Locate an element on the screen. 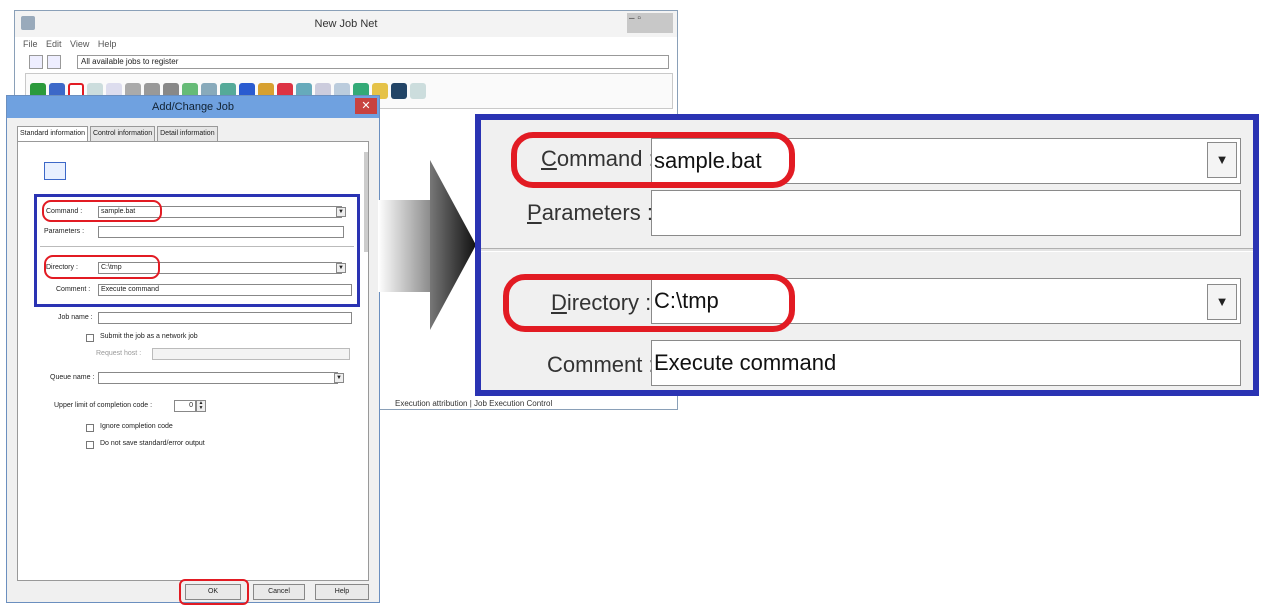  cancel-button: Cancel is located at coordinates (279, 592).